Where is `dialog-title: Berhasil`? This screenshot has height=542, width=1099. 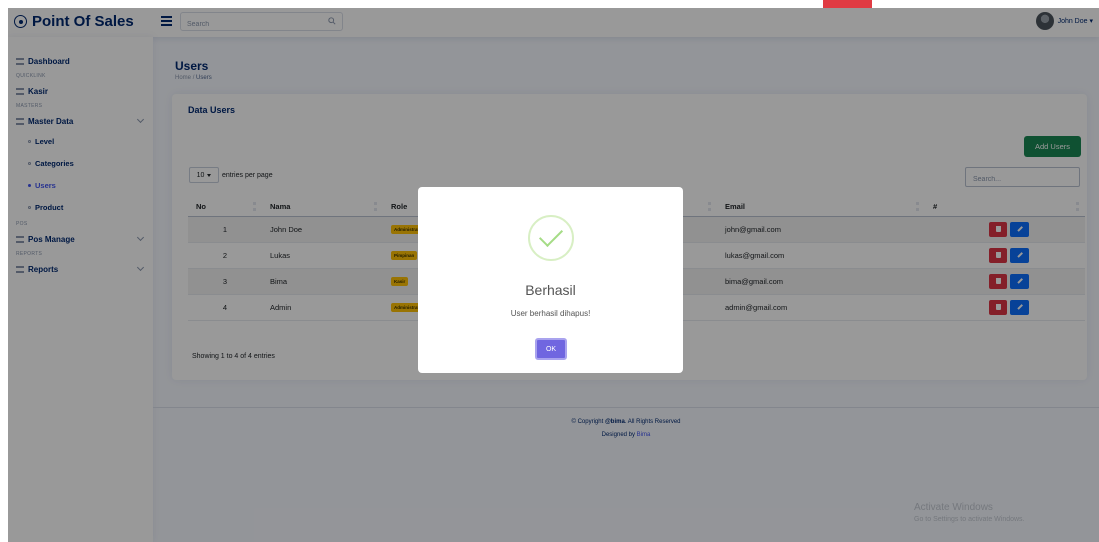
dialog-title: Berhasil is located at coordinates (550, 290).